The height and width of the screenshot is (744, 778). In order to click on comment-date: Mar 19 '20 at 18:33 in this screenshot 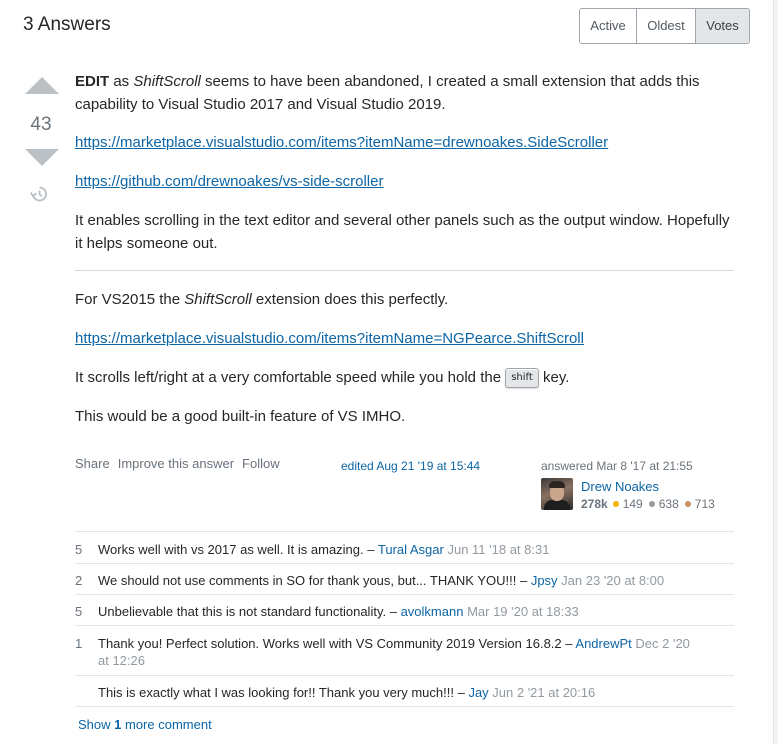, I will do `click(521, 611)`.